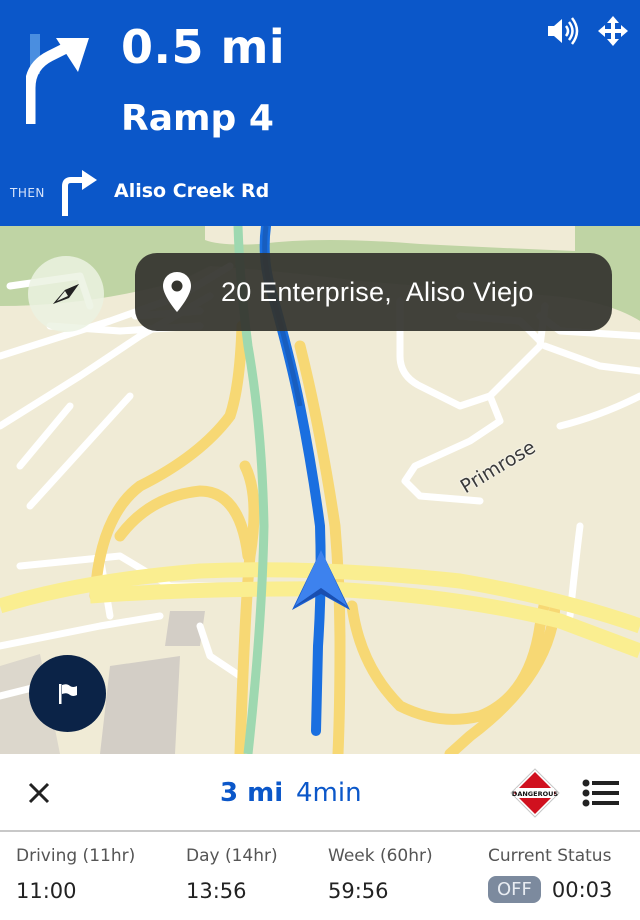 Image resolution: width=640 pixels, height=920 pixels. I want to click on flag-icon, so click(67, 693).